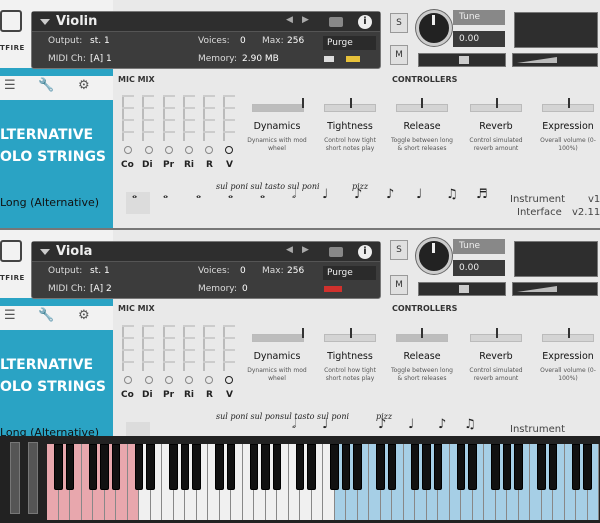  I want to click on output-select: st. 1, so click(100, 271).